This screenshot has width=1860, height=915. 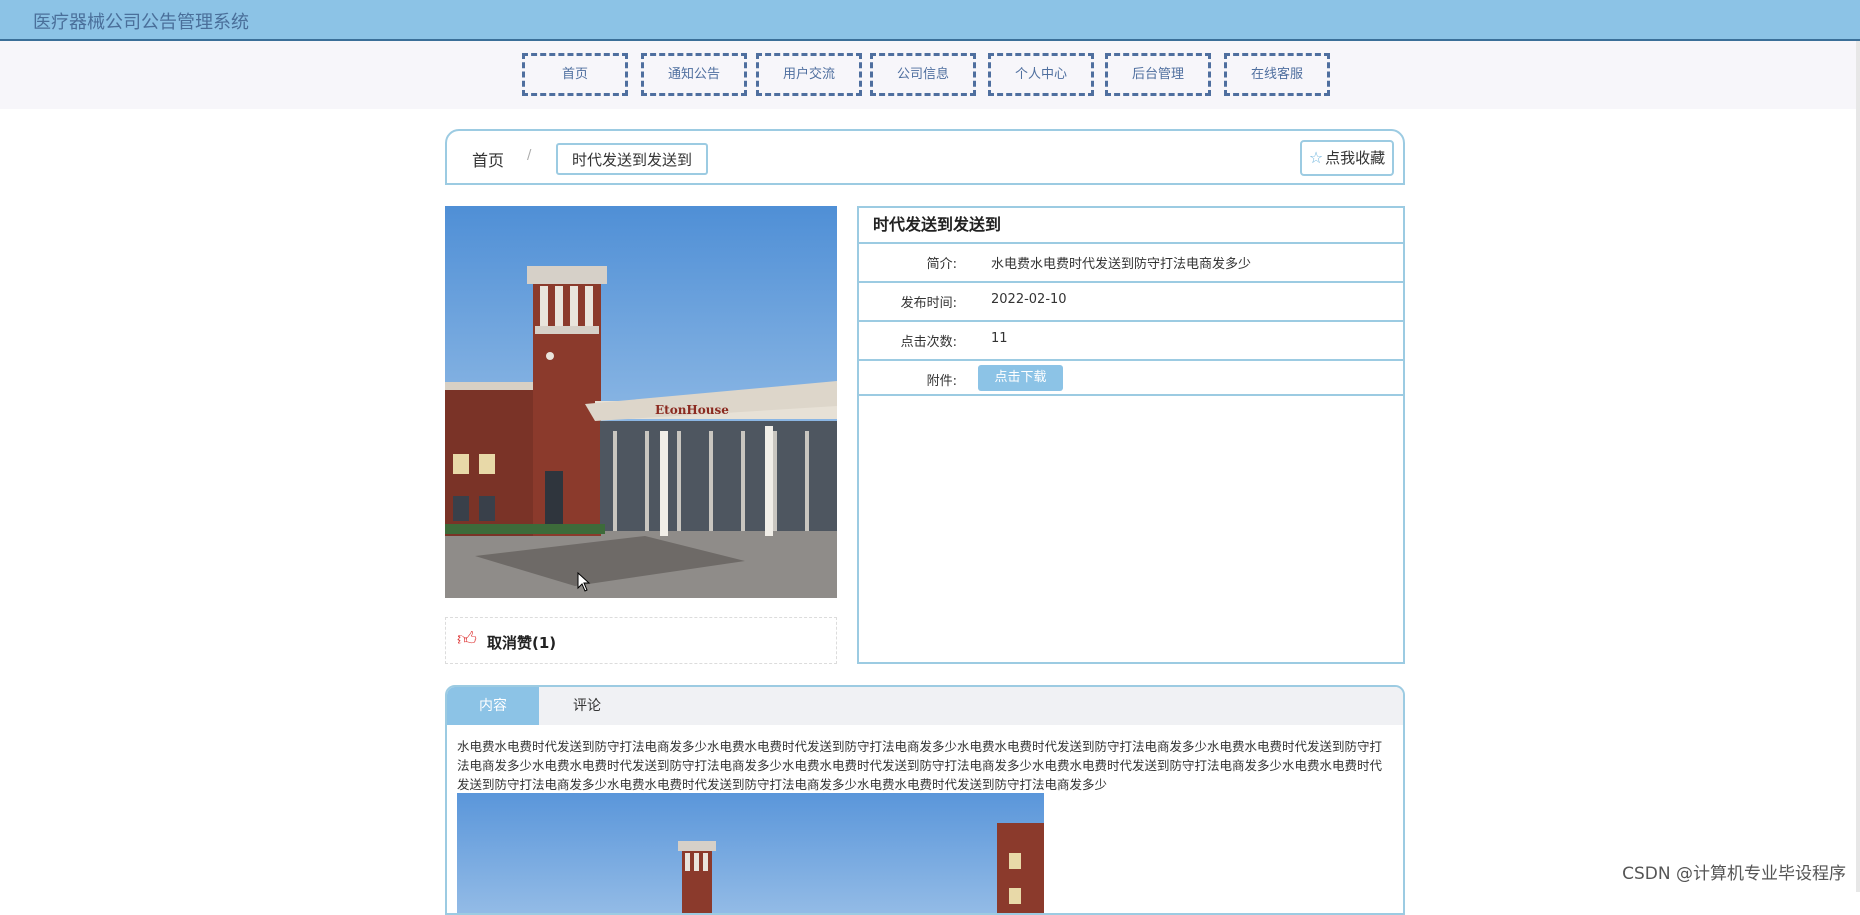 I want to click on photo-sign-text: EtonHouse, so click(x=692, y=410).